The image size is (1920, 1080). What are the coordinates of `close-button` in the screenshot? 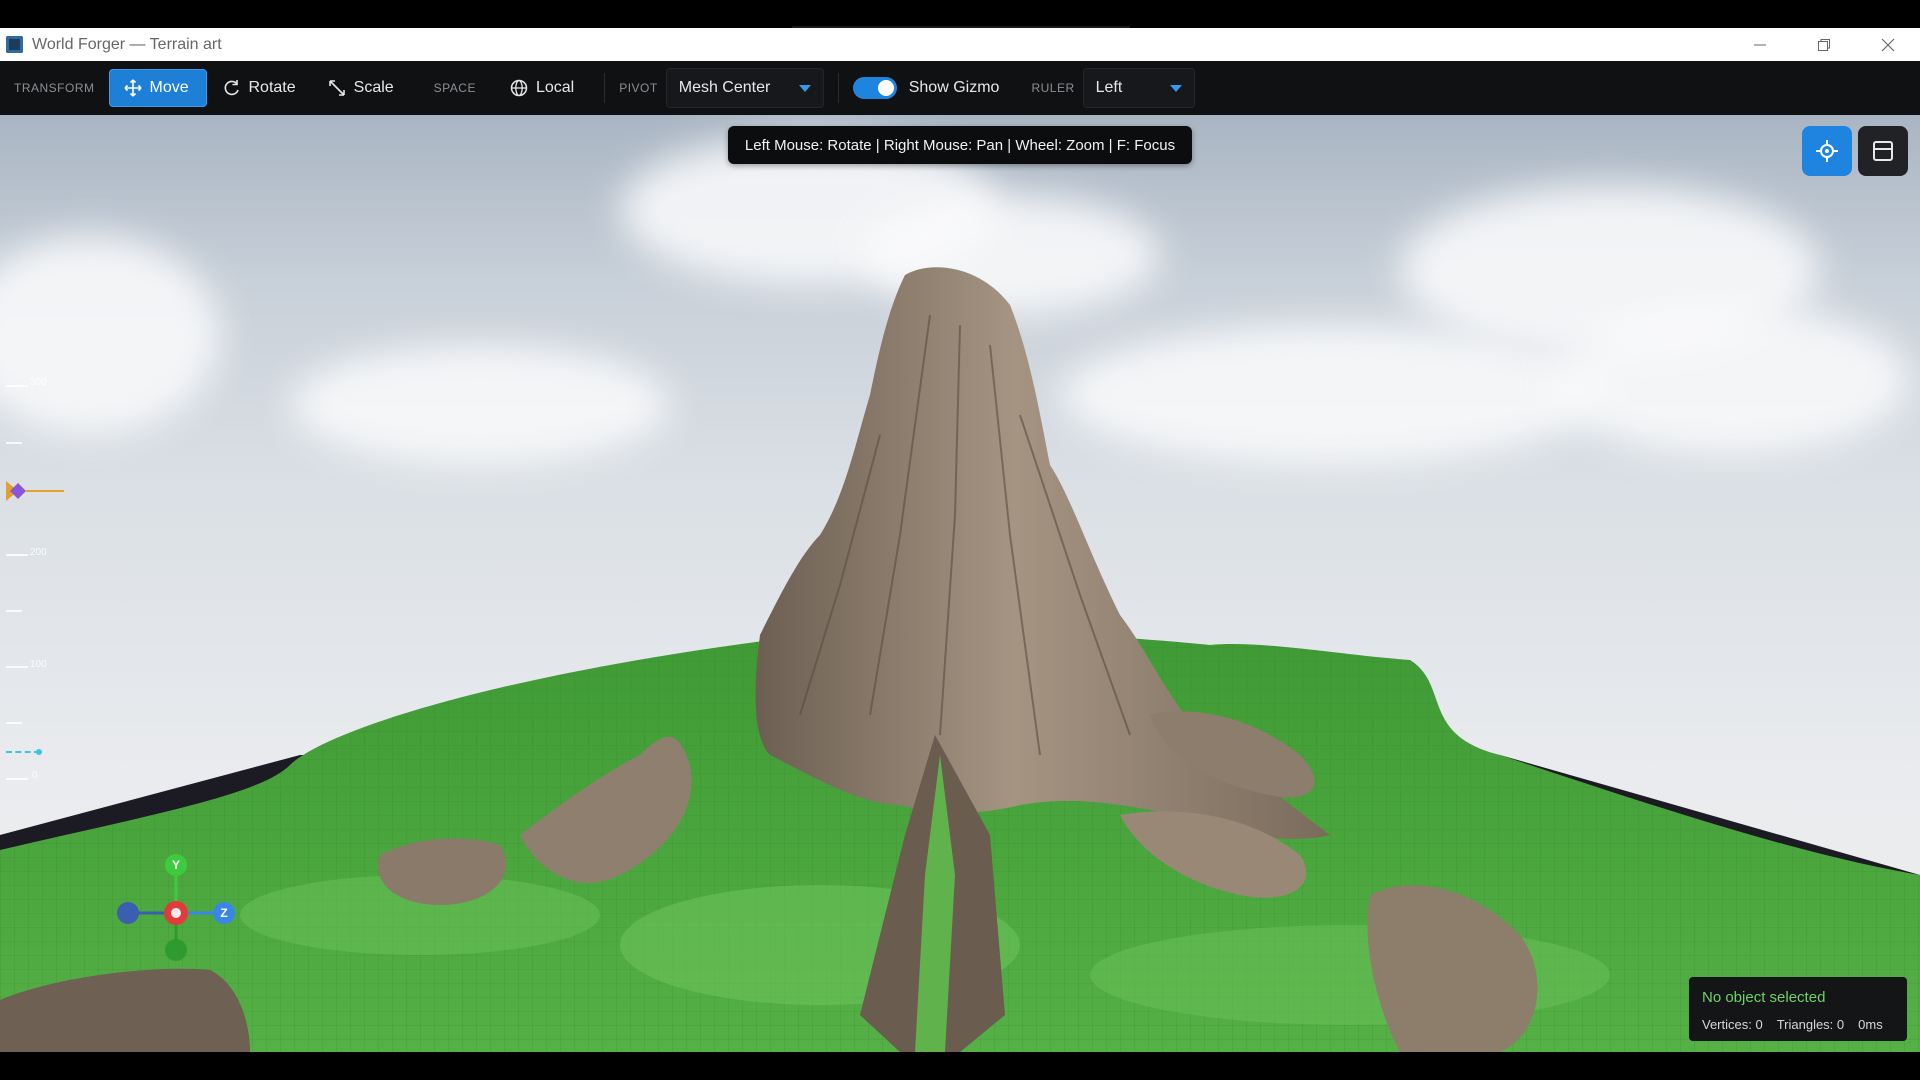 It's located at (1888, 44).